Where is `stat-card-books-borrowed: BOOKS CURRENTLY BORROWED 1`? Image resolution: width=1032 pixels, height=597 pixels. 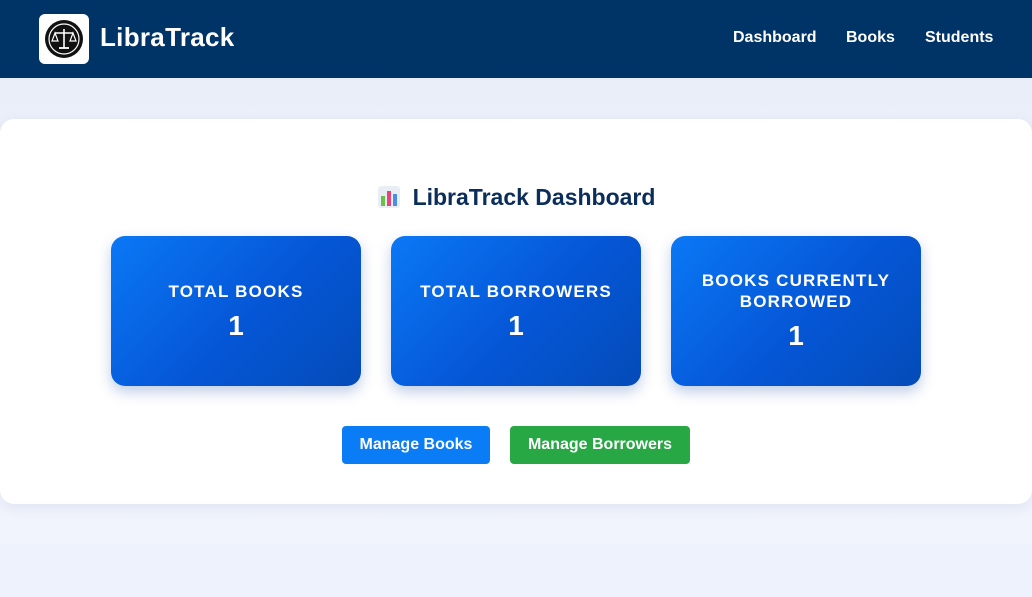
stat-card-books-borrowed: BOOKS CURRENTLY BORROWED 1 is located at coordinates (796, 311).